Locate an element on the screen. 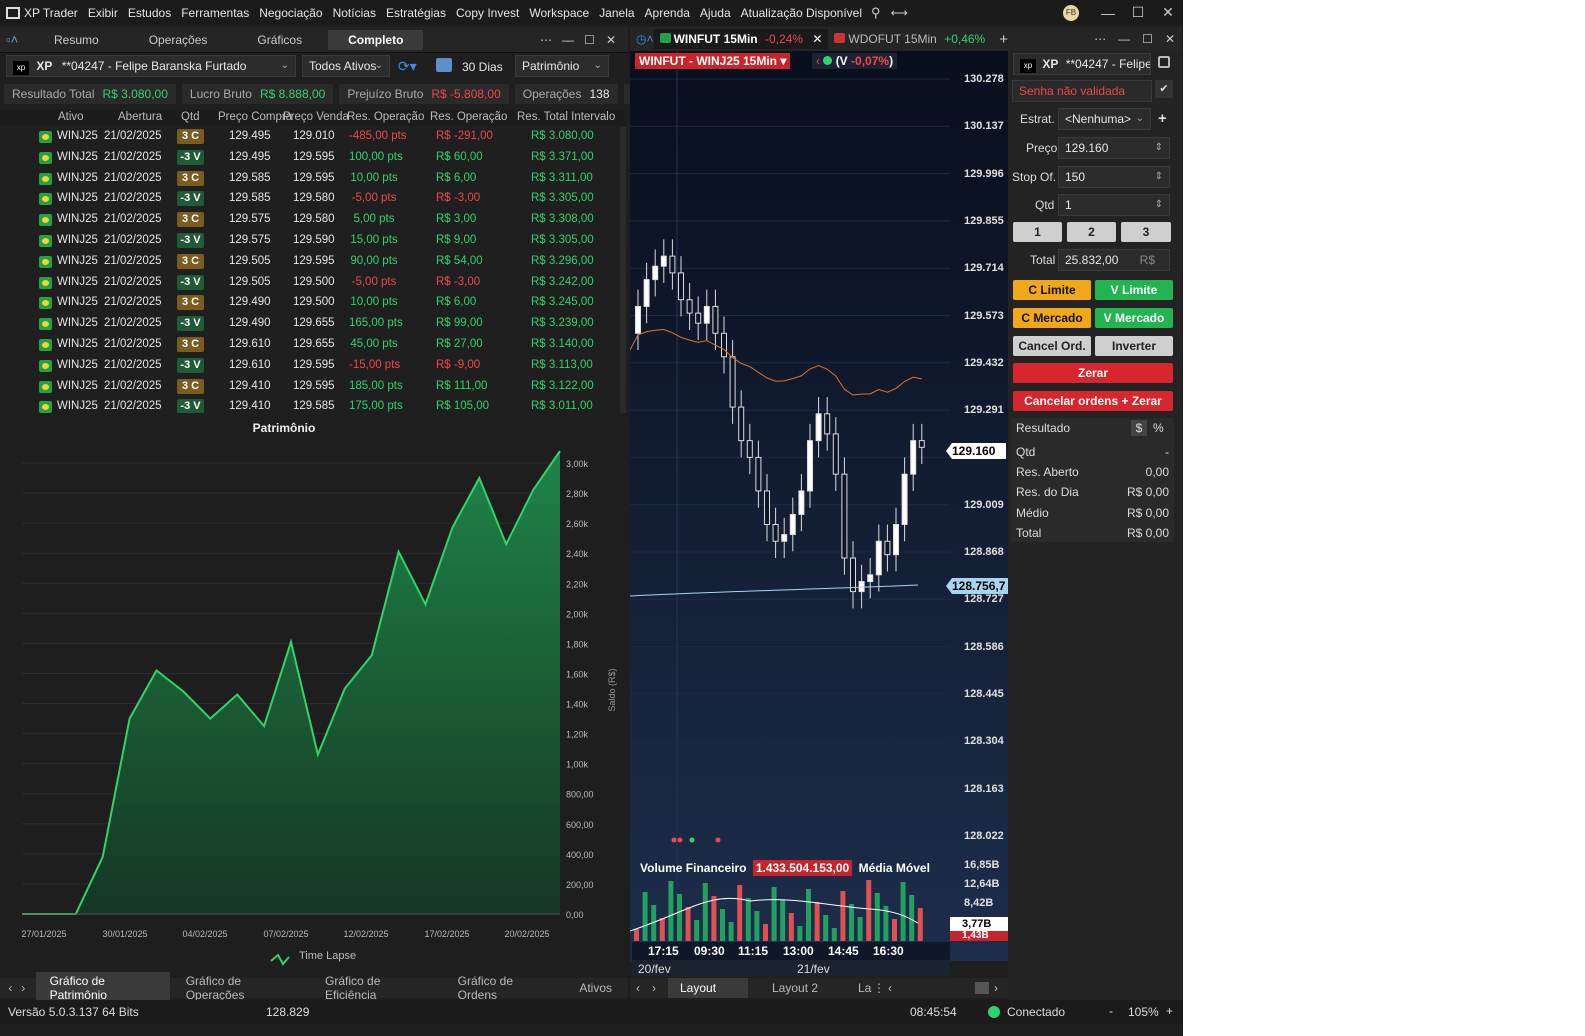  add-strategy-icon: + is located at coordinates (1162, 118).